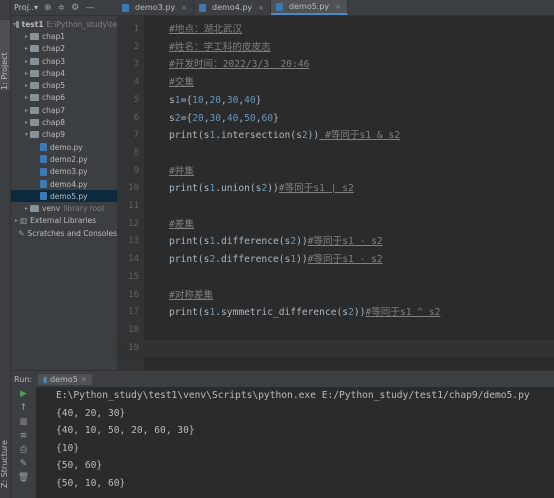  What do you see at coordinates (62, 8) in the screenshot?
I see `collapse-icon: ≑` at bounding box center [62, 8].